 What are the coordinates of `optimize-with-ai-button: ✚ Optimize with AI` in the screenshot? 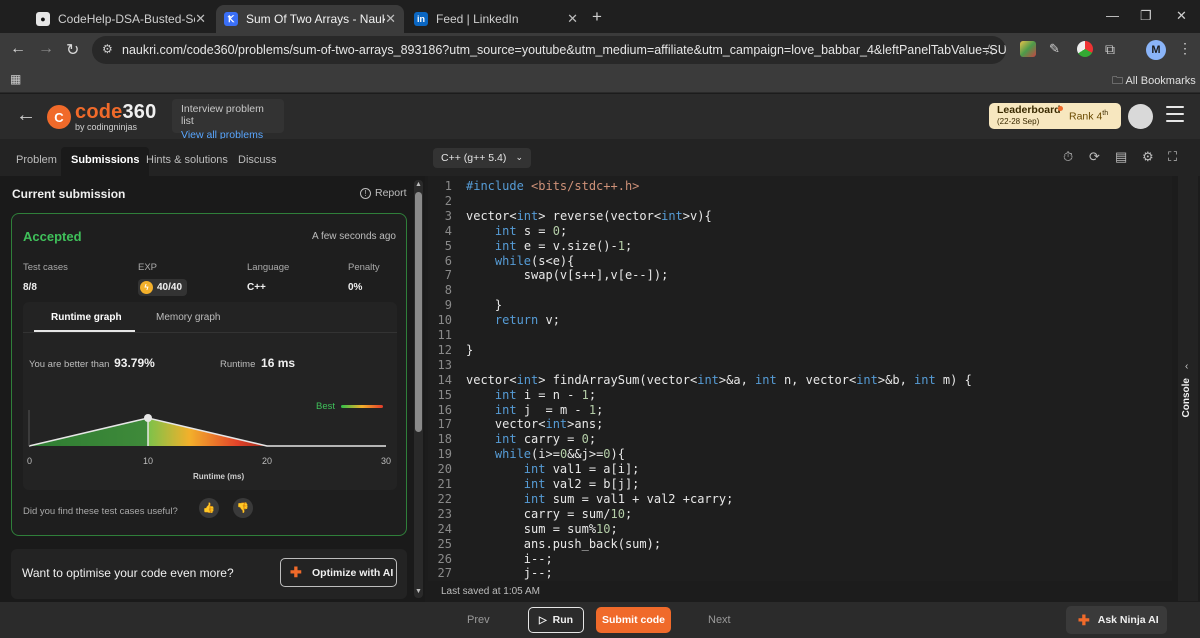 It's located at (338, 572).